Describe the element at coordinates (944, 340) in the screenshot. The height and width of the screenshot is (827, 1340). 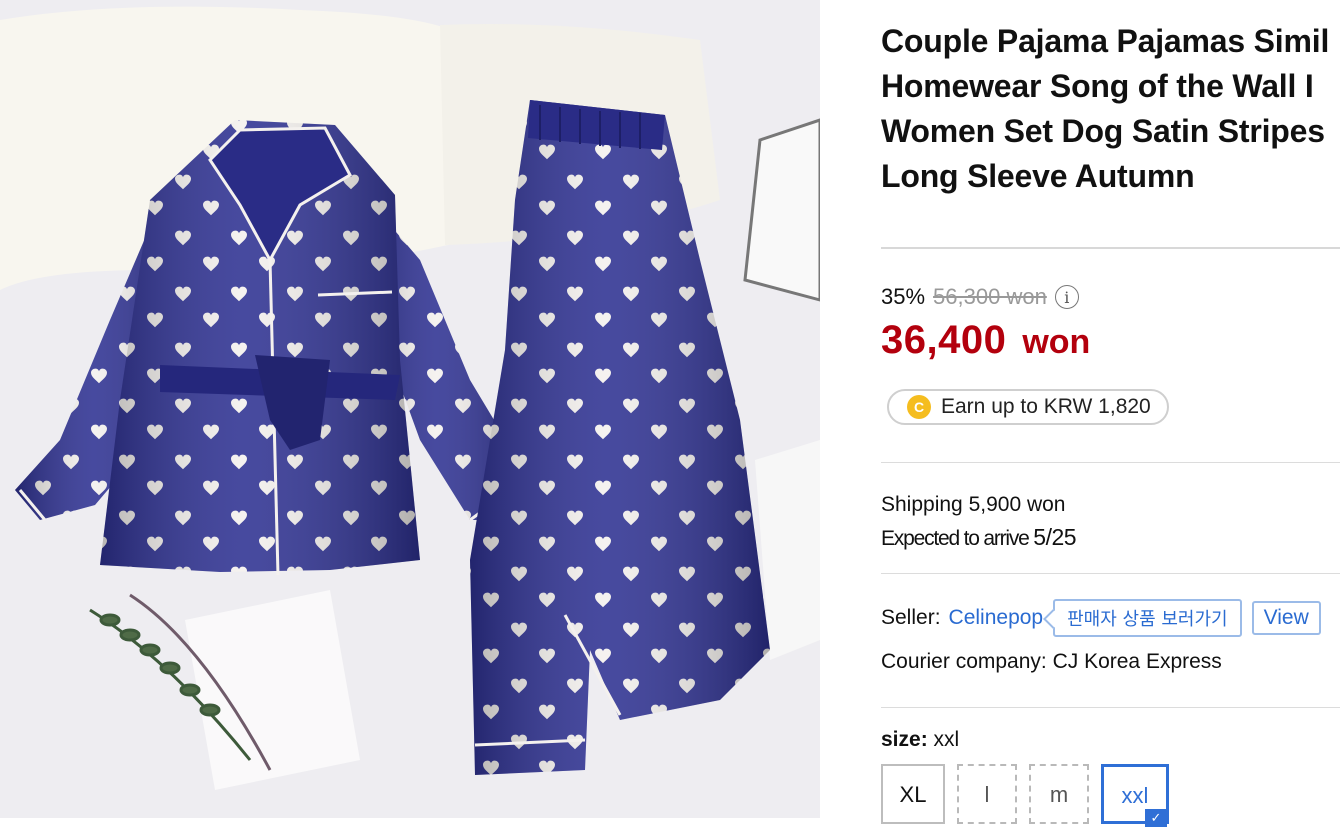
I see `sale-price-amount: 36,400` at that location.